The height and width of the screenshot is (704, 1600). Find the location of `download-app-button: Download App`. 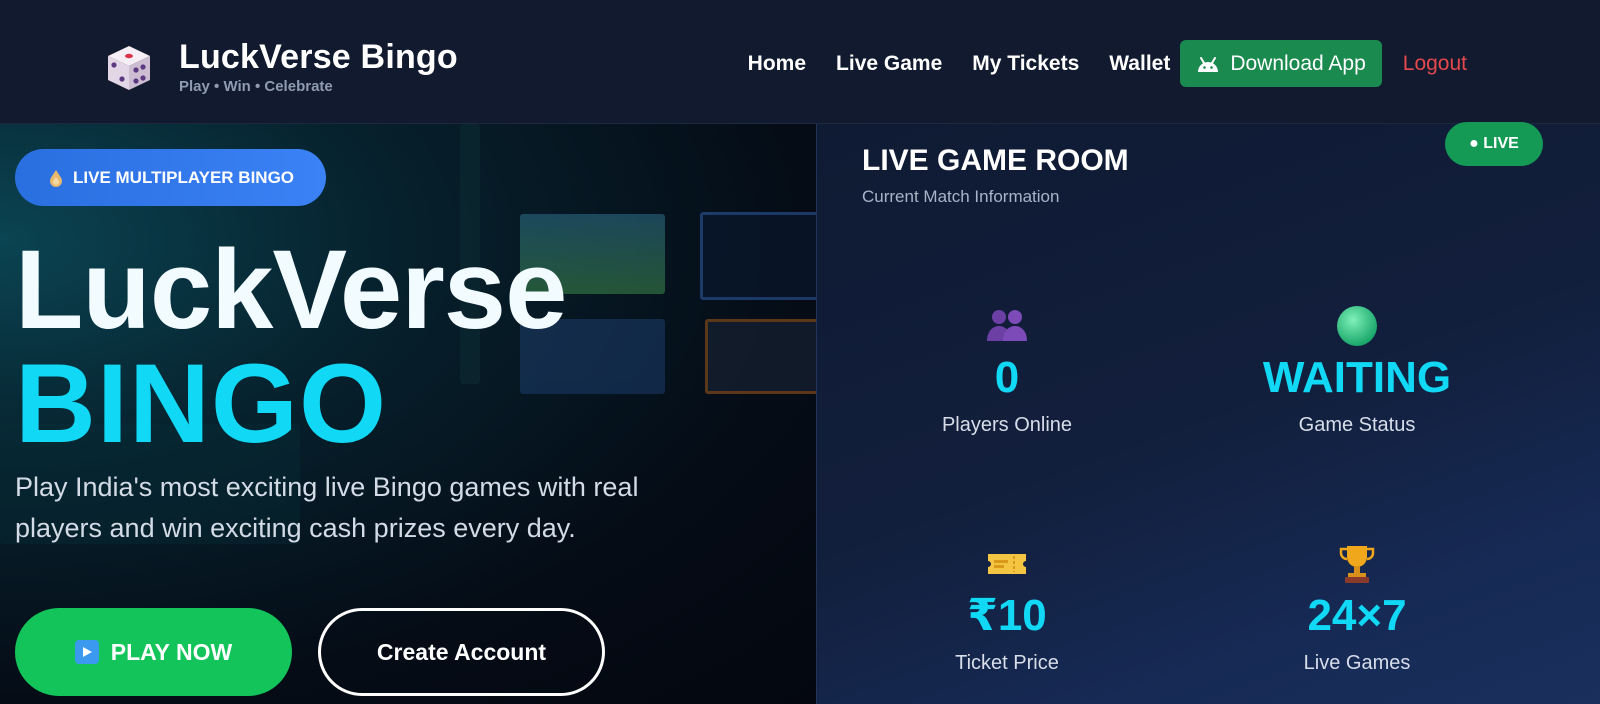

download-app-button: Download App is located at coordinates (1281, 63).